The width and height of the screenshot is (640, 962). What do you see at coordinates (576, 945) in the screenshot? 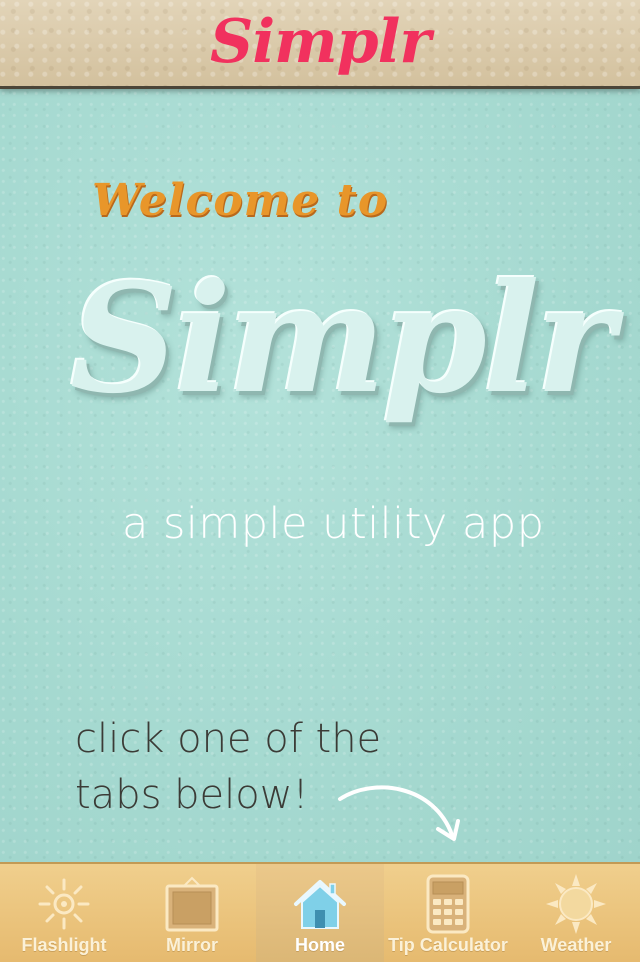
I see `tab-label: Weather` at bounding box center [576, 945].